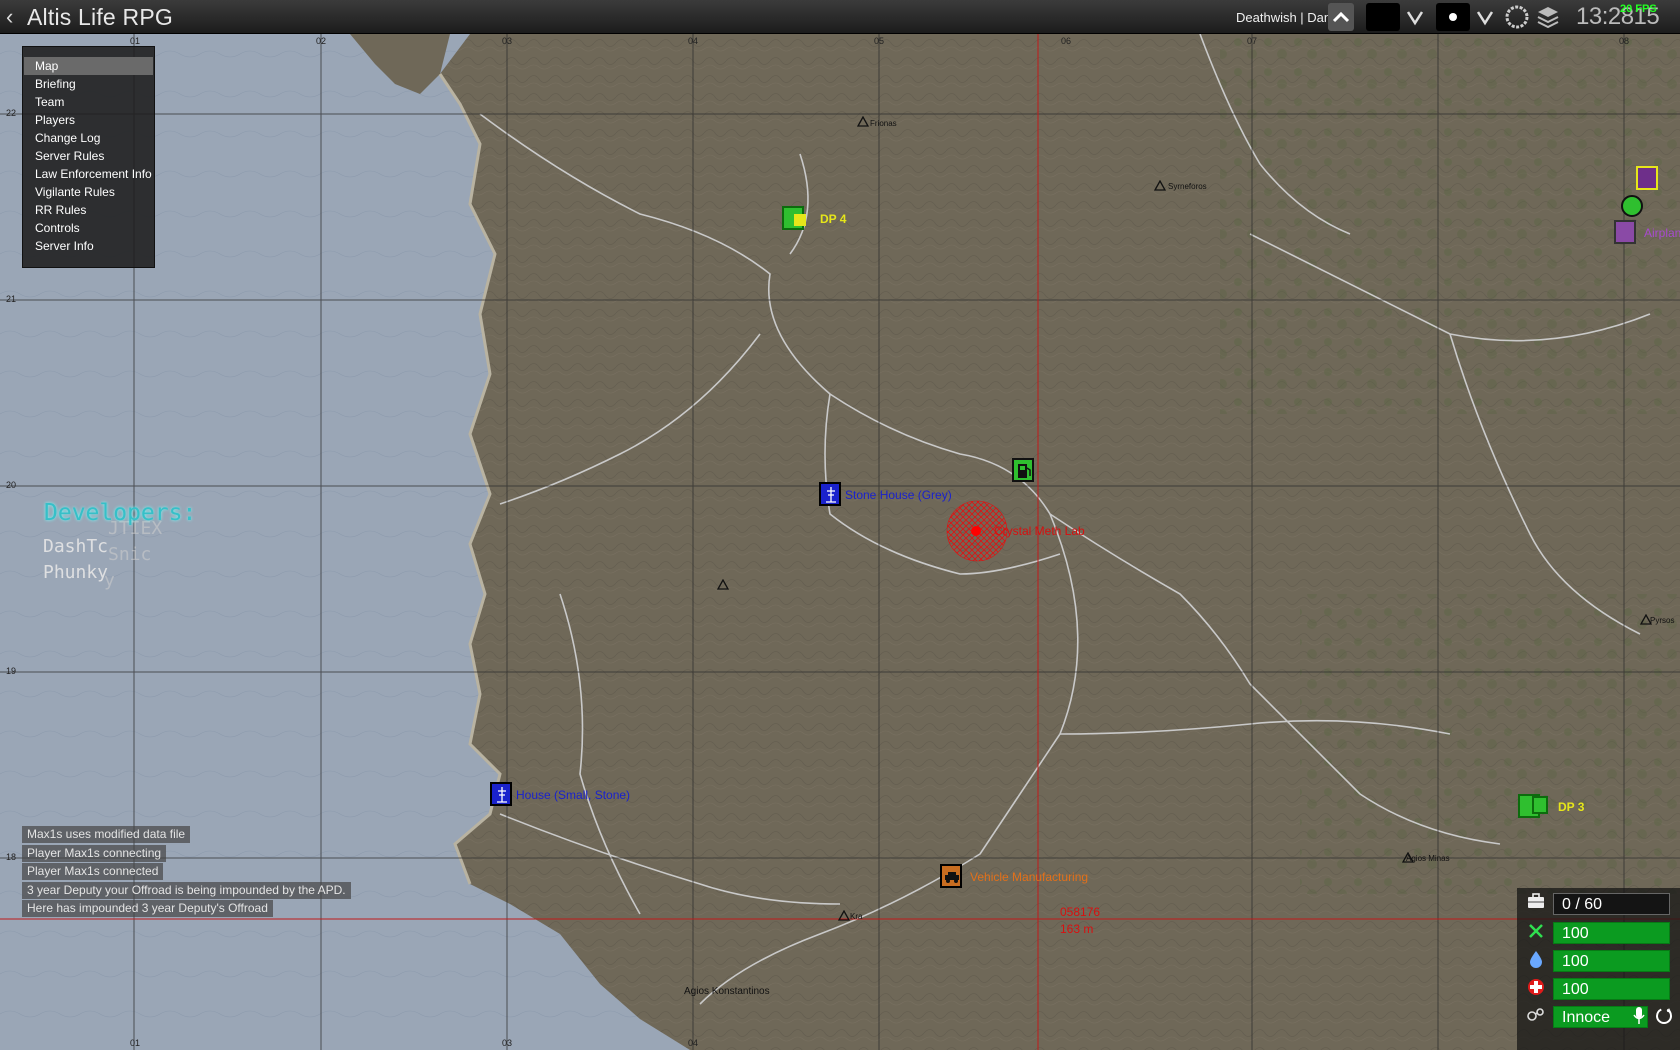  What do you see at coordinates (1536, 1016) in the screenshot?
I see `handcuffs-icon` at bounding box center [1536, 1016].